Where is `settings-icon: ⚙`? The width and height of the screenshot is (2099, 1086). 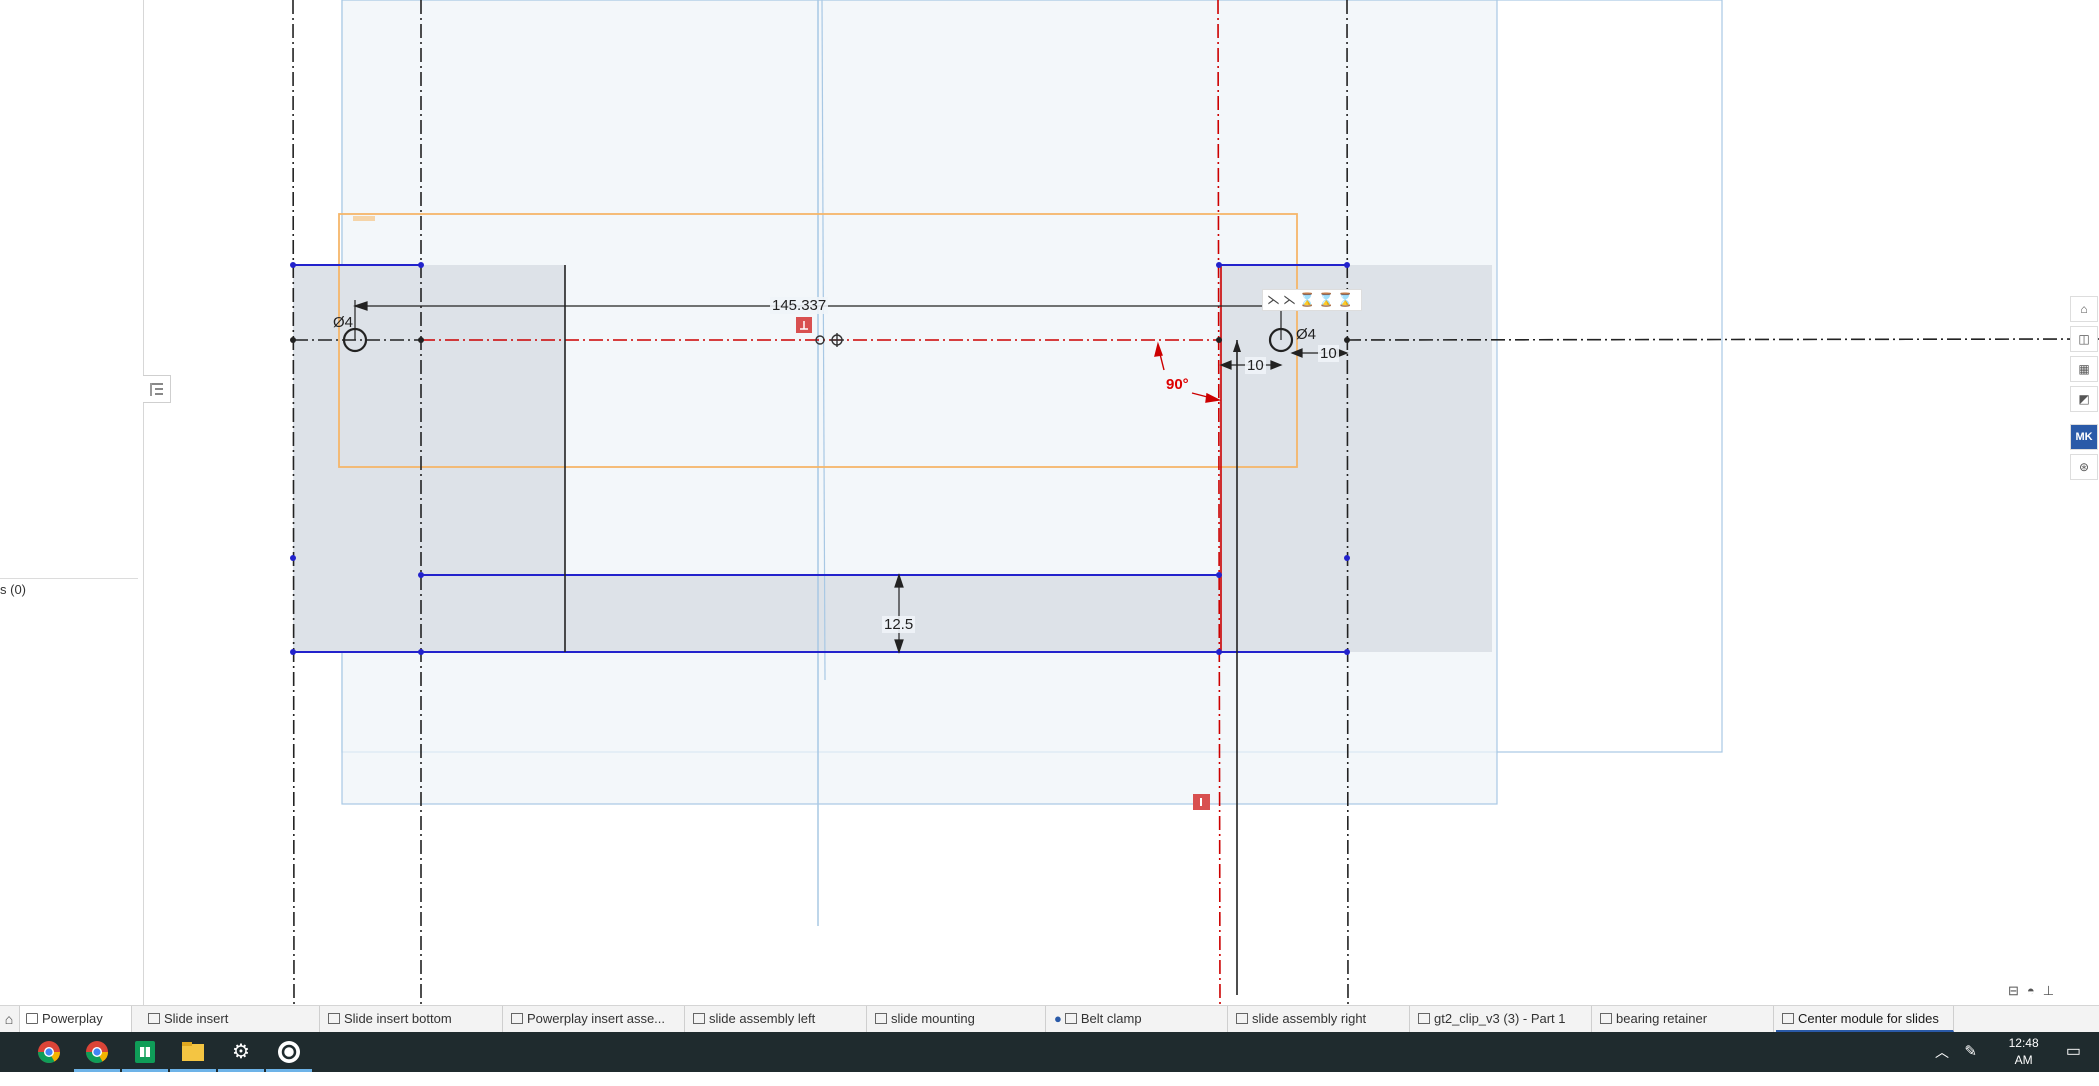
settings-icon: ⚙ is located at coordinates (241, 1052).